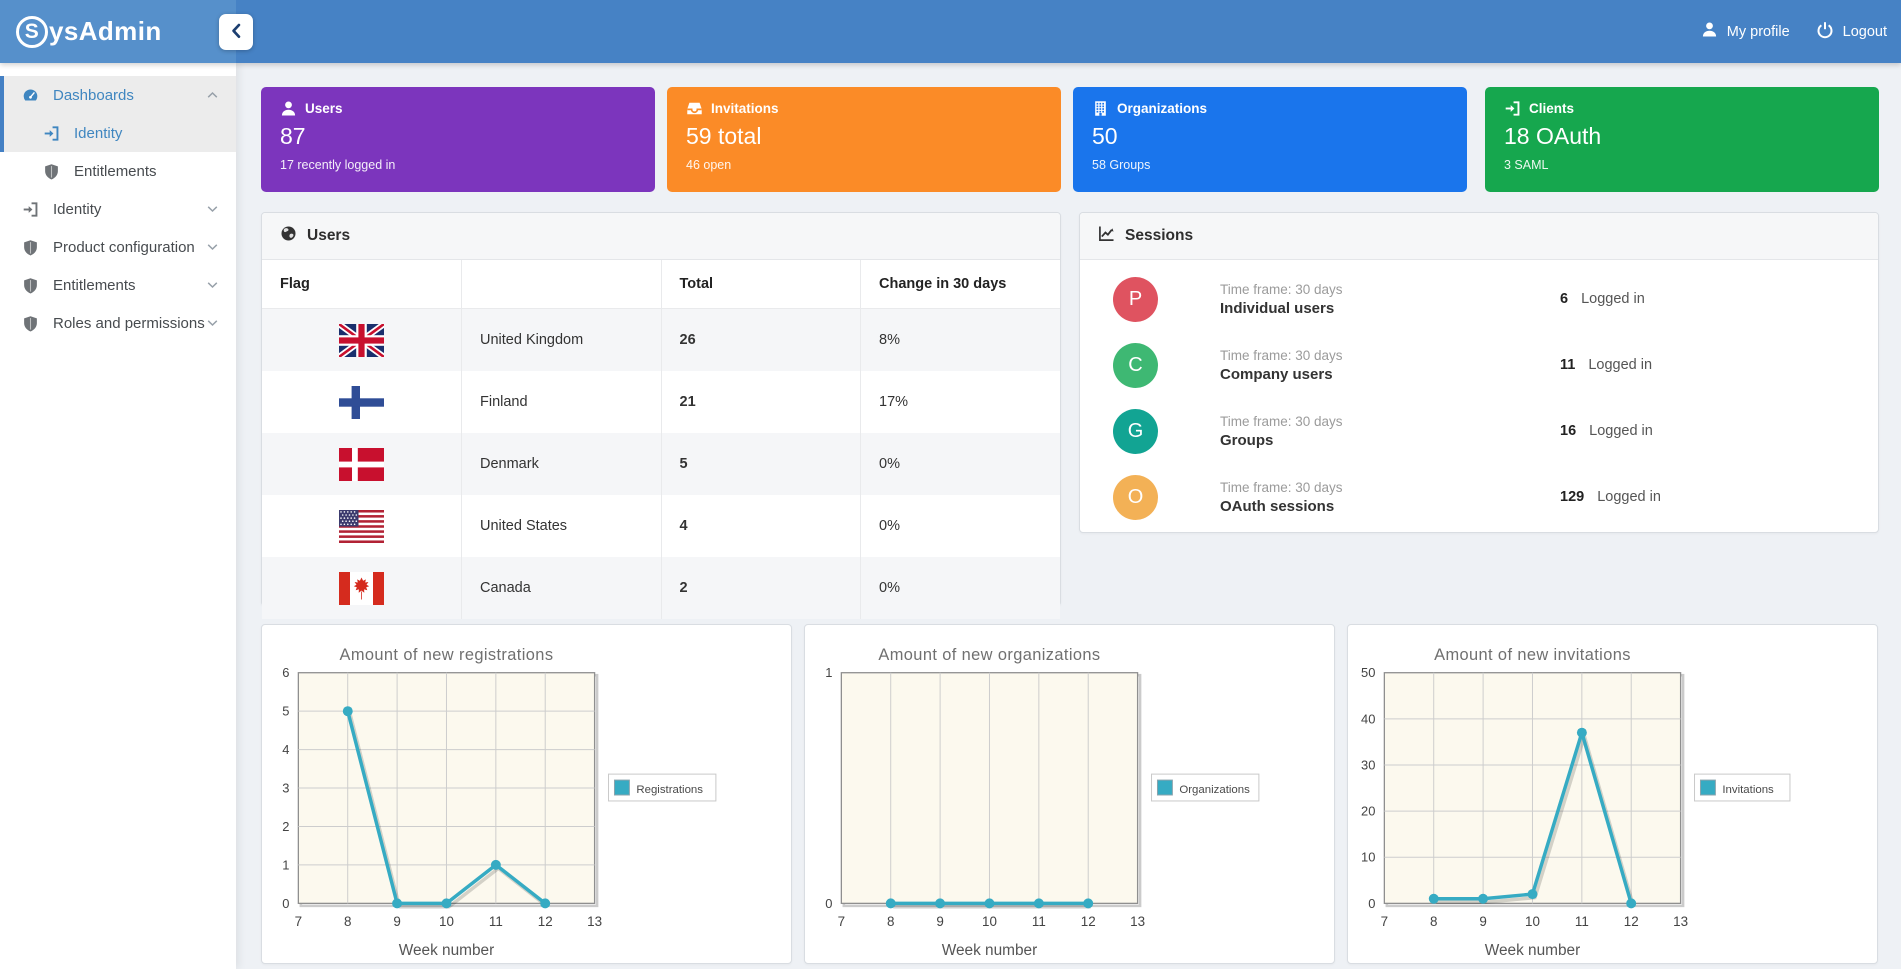 This screenshot has width=1901, height=969. Describe the element at coordinates (1620, 365) in the screenshot. I see `session-status: Logged in` at that location.